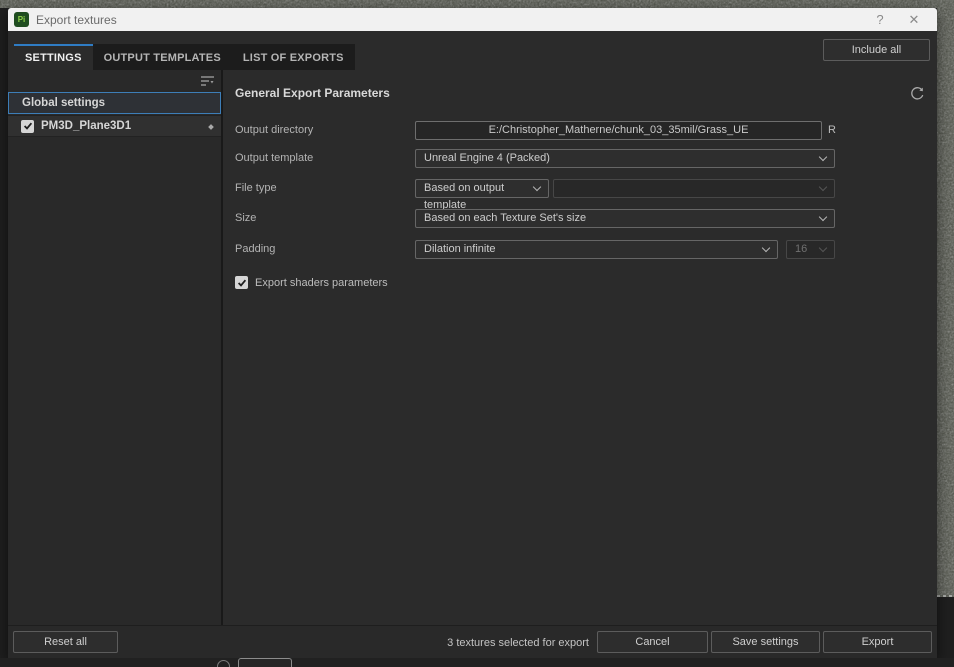  I want to click on save-settings-button: Save settings, so click(765, 642).